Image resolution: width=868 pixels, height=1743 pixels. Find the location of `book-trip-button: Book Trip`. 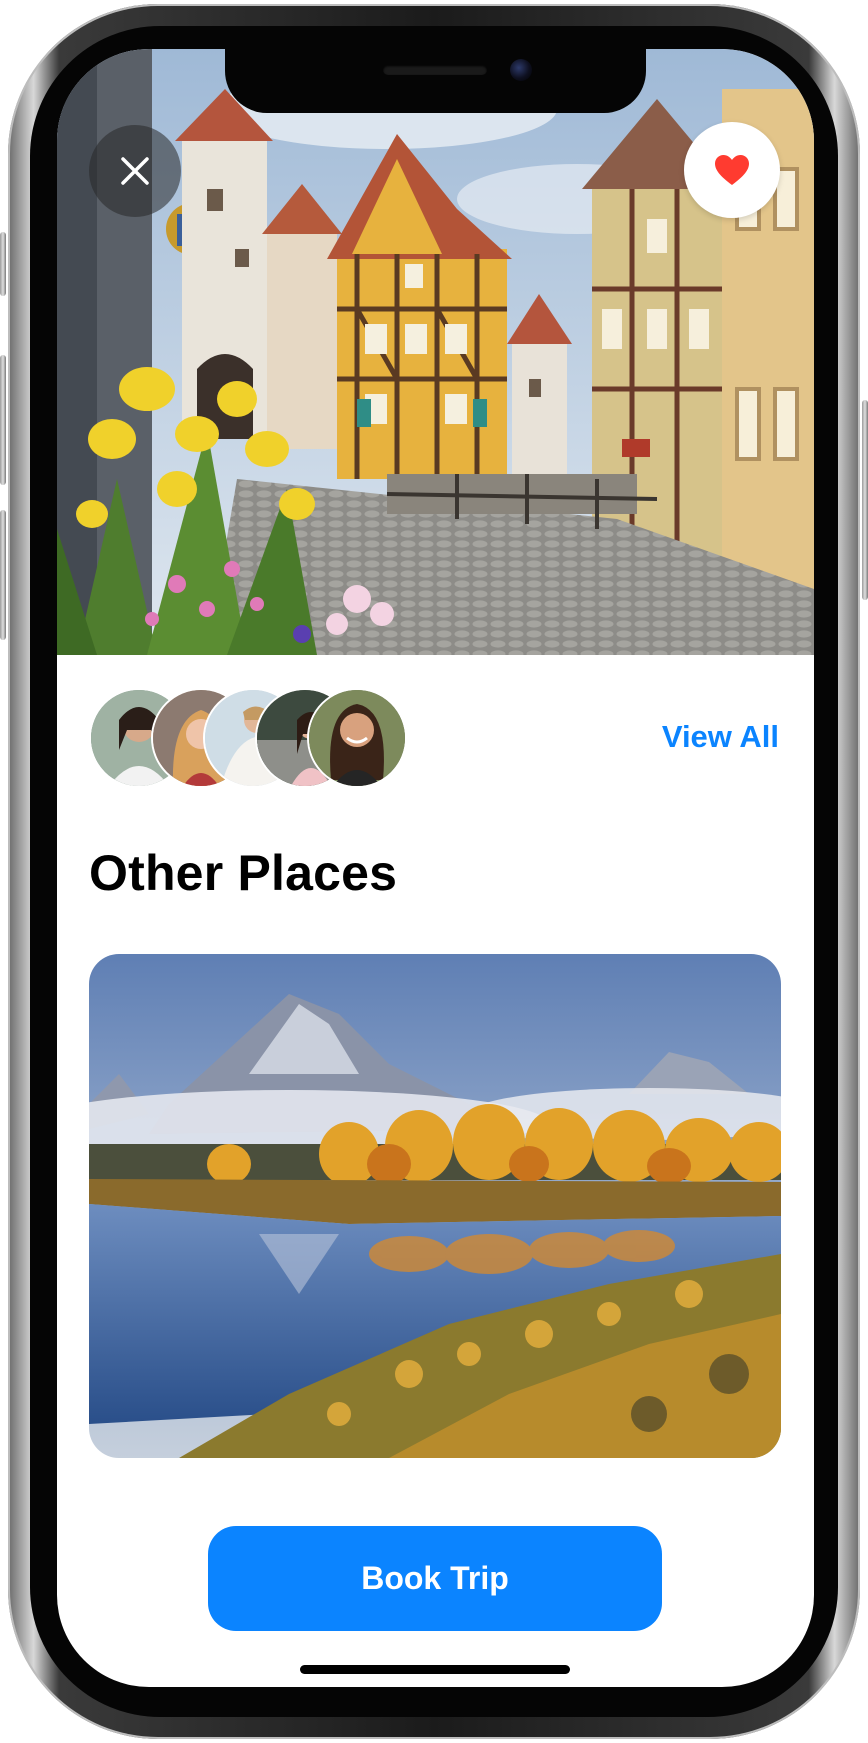

book-trip-button: Book Trip is located at coordinates (435, 1578).